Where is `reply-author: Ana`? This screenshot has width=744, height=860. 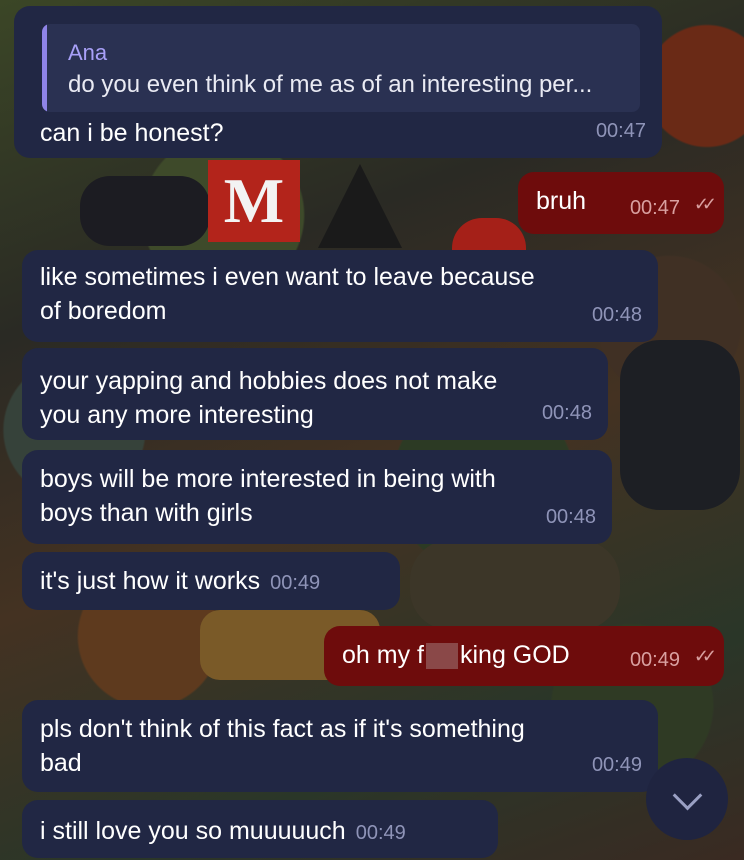 reply-author: Ana is located at coordinates (88, 52).